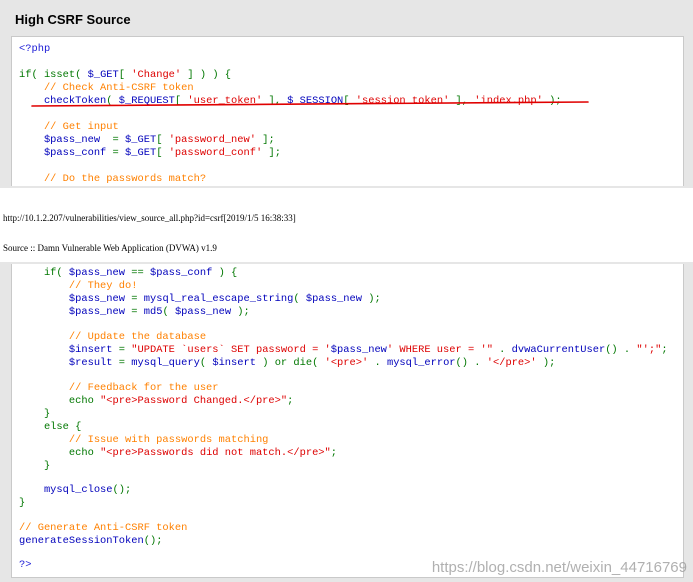 The height and width of the screenshot is (582, 693). I want to click on php-open-tag: <?php, so click(35, 49).